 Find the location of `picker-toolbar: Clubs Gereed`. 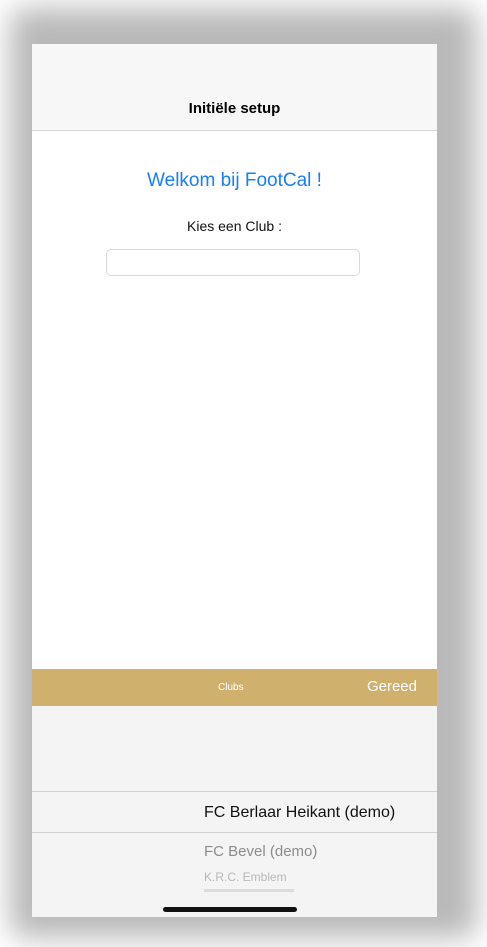

picker-toolbar: Clubs Gereed is located at coordinates (234, 687).